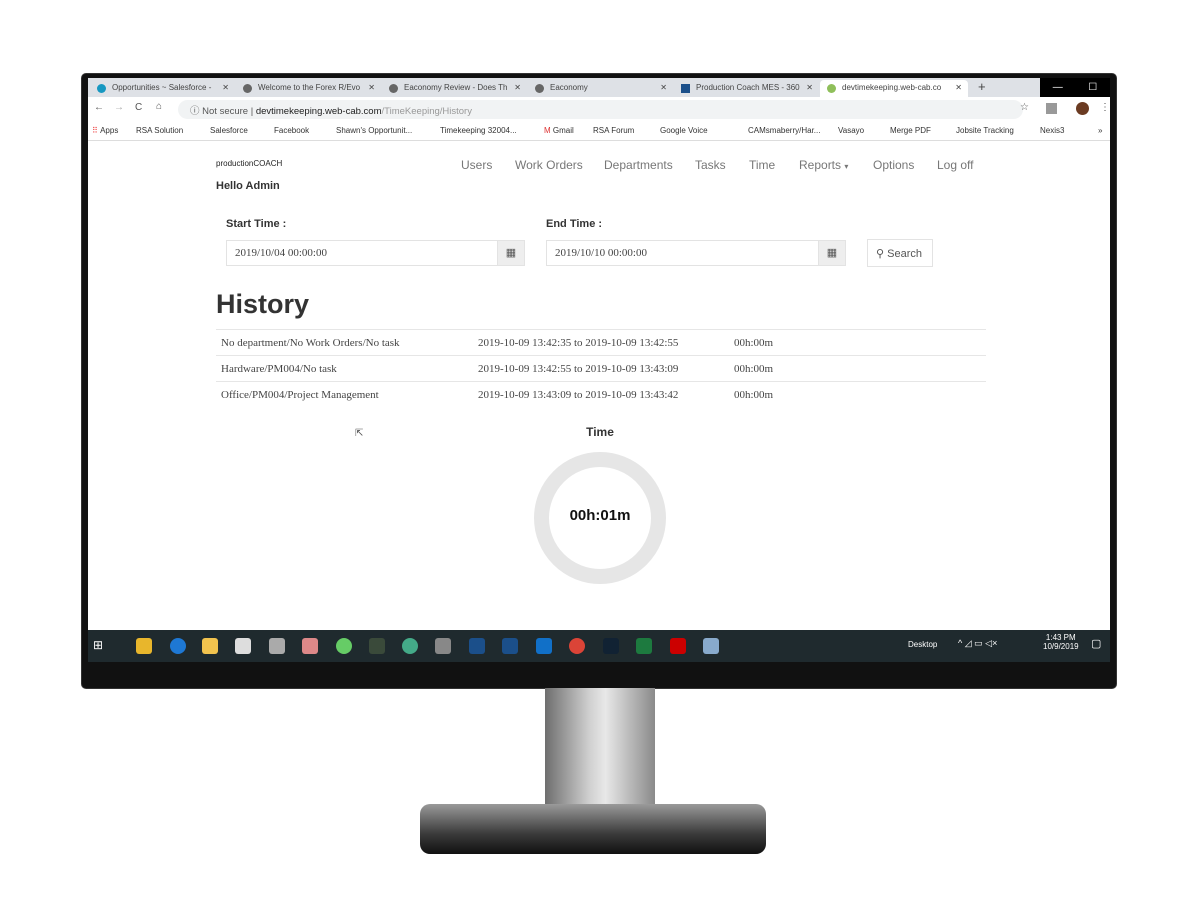 This screenshot has height=906, width=1200. I want to click on bookmark: Facebook, so click(291, 130).